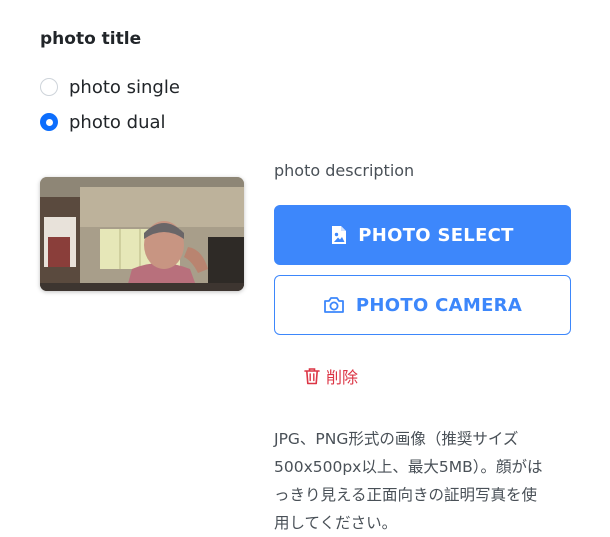 Image resolution: width=610 pixels, height=537 pixels. I want to click on photo-select-button: PHOTO SELECT, so click(422, 235).